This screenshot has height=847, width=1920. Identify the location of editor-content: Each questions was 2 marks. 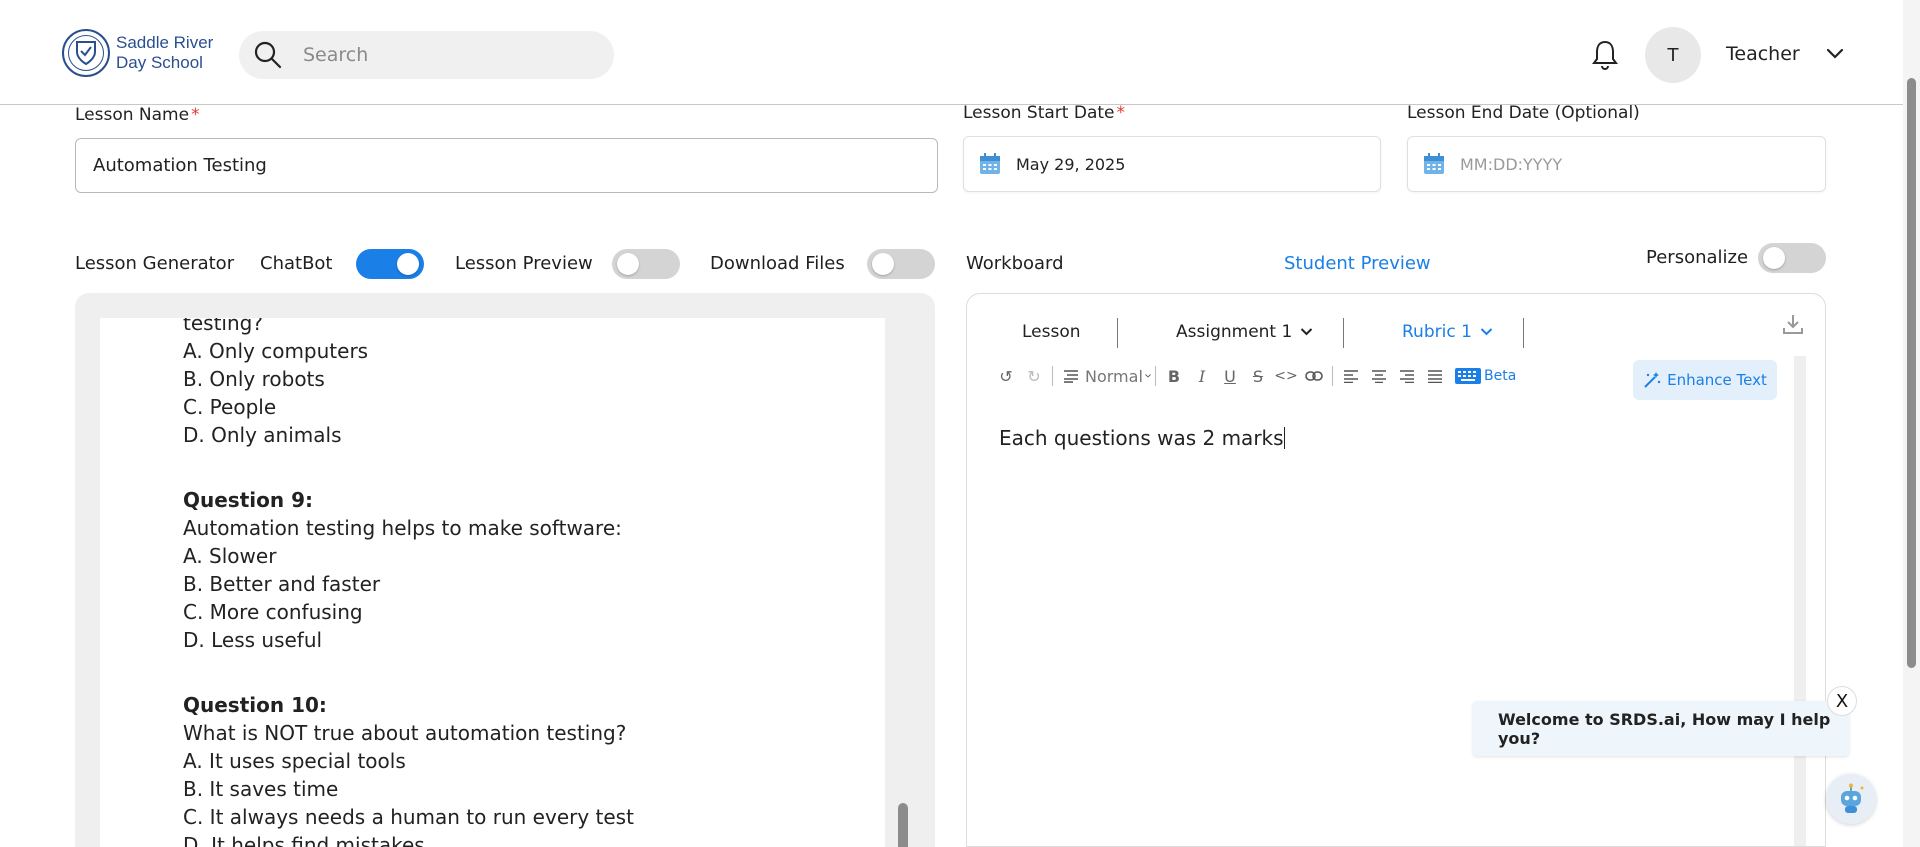
(1141, 438).